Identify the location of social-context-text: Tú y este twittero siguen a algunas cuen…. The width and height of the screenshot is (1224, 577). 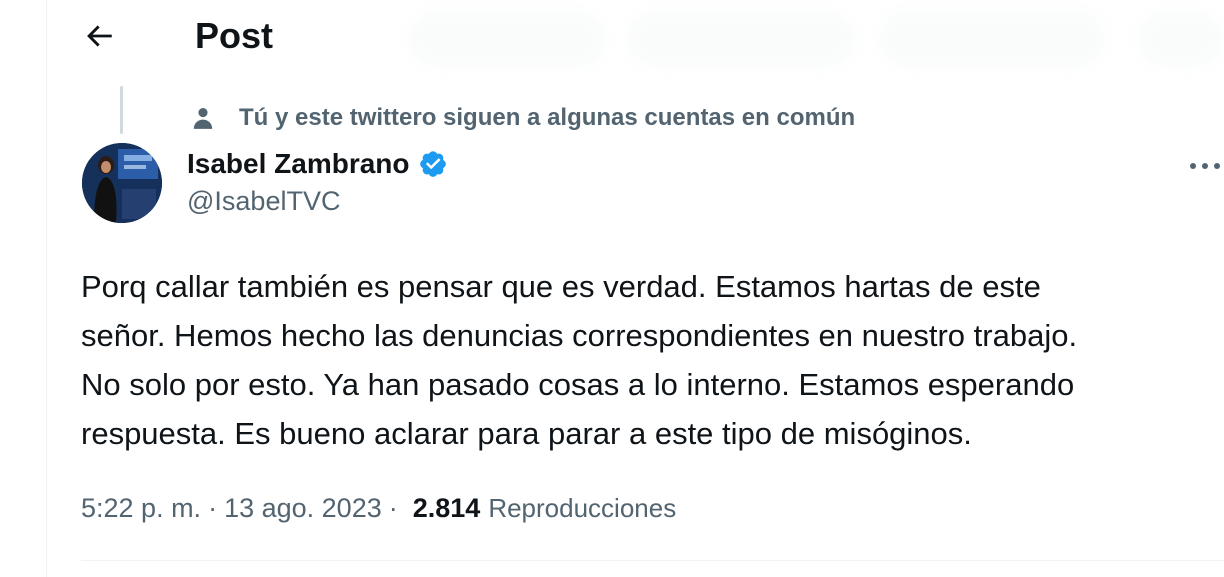
(547, 117).